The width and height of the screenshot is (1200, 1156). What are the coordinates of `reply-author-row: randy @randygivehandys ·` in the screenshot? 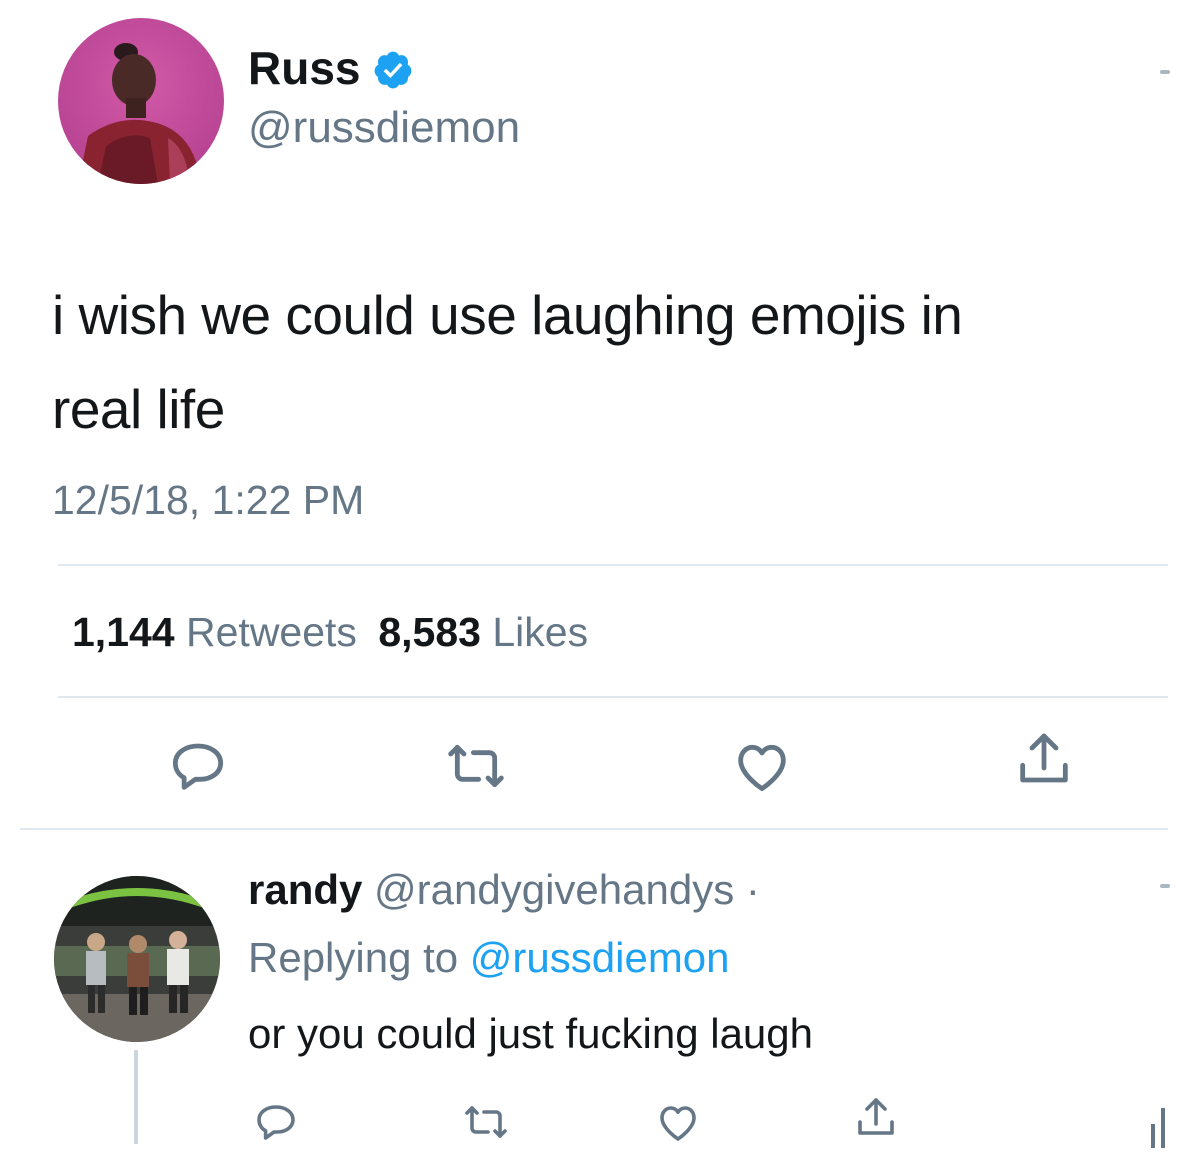 It's located at (504, 890).